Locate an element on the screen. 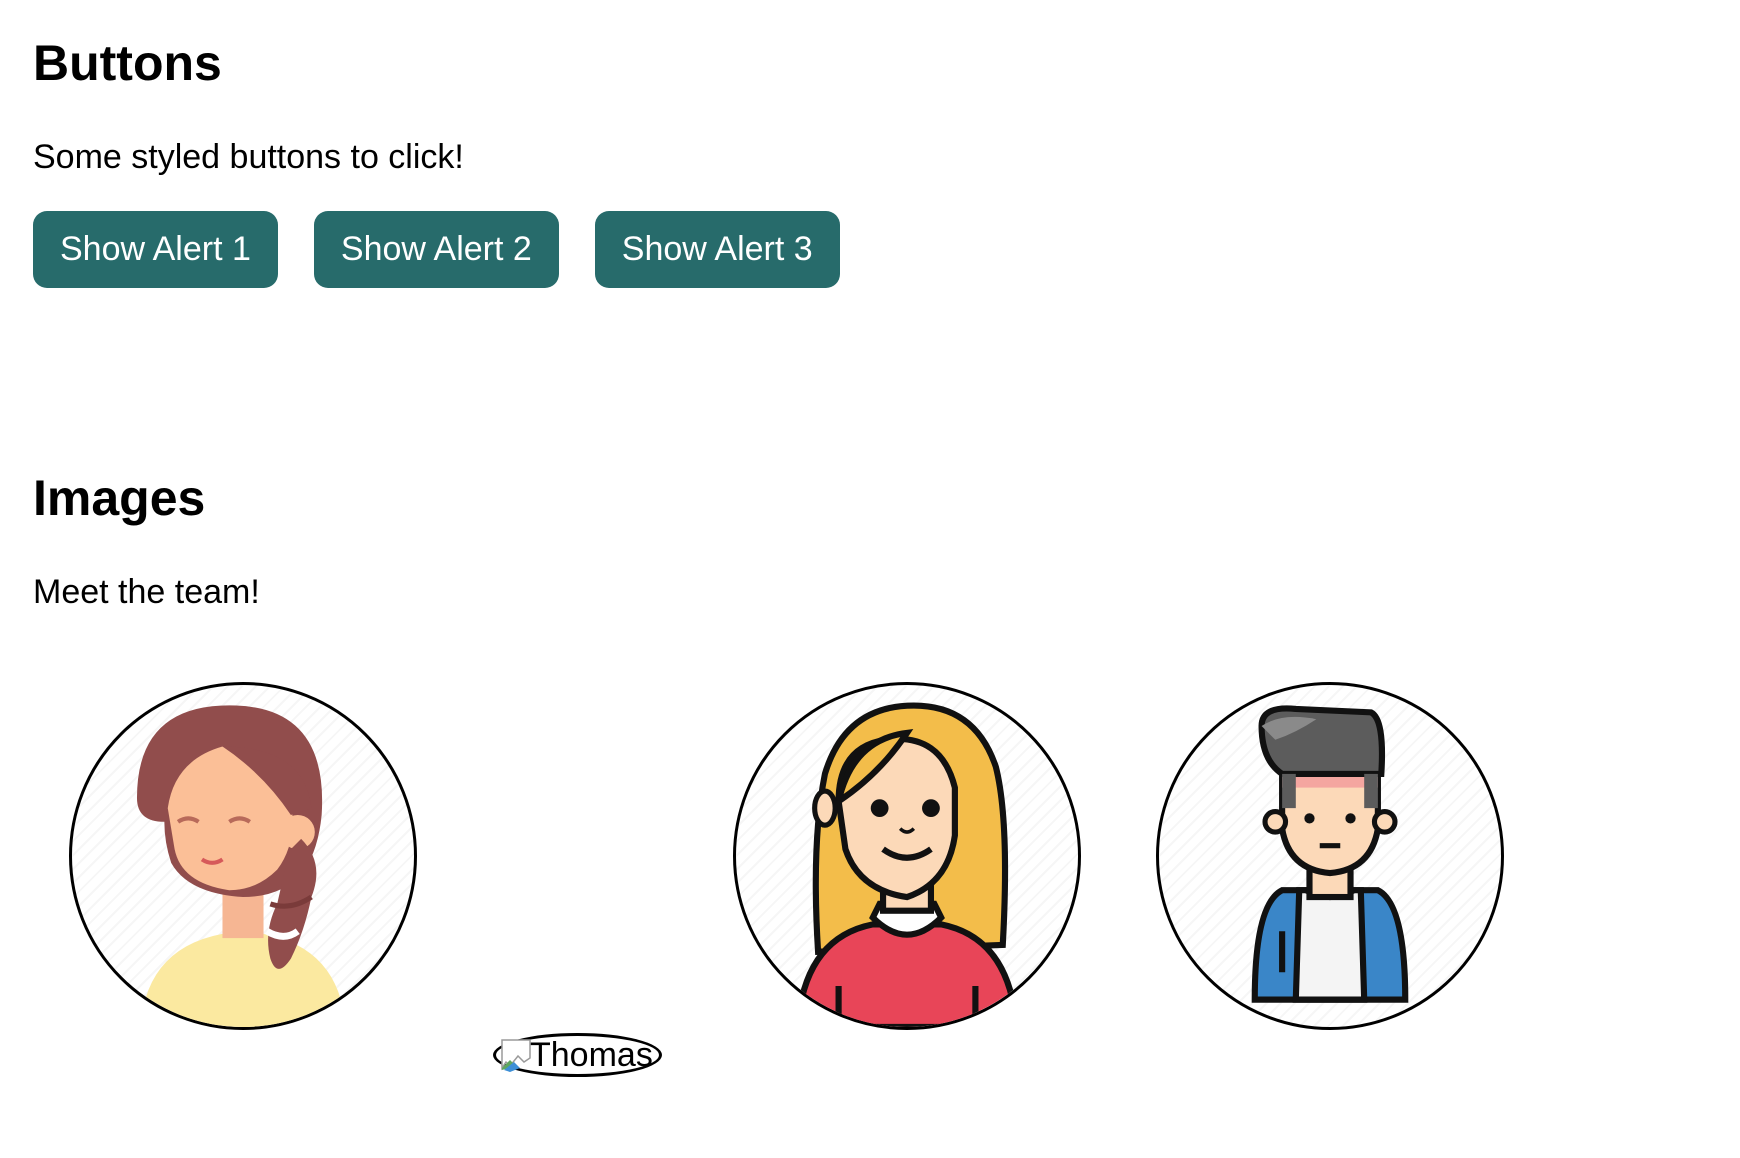 The height and width of the screenshot is (1158, 1740). man-jacket-avatar-icon is located at coordinates (1330, 854).